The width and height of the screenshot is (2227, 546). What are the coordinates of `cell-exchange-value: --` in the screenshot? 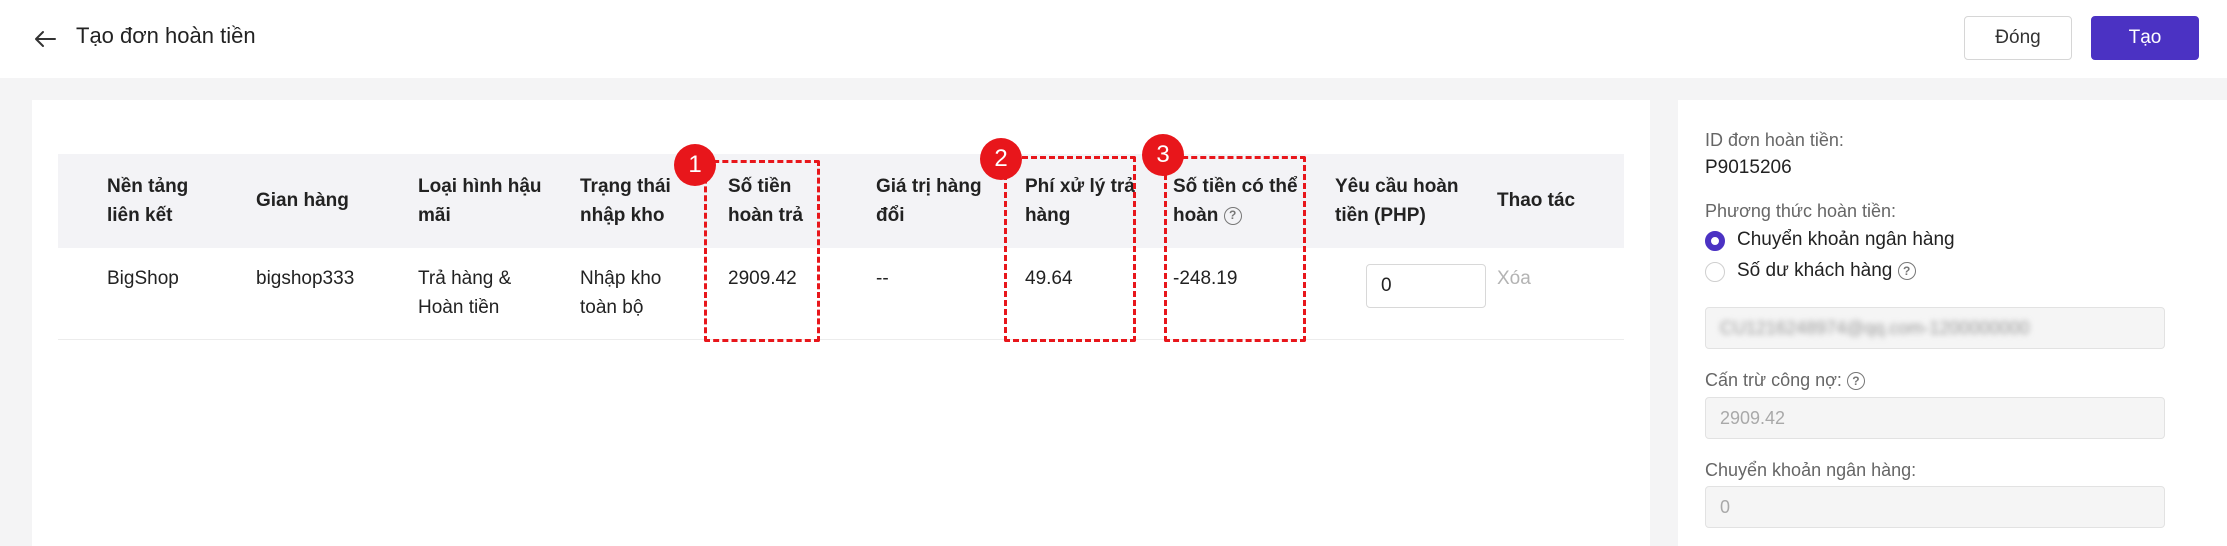 It's located at (882, 278).